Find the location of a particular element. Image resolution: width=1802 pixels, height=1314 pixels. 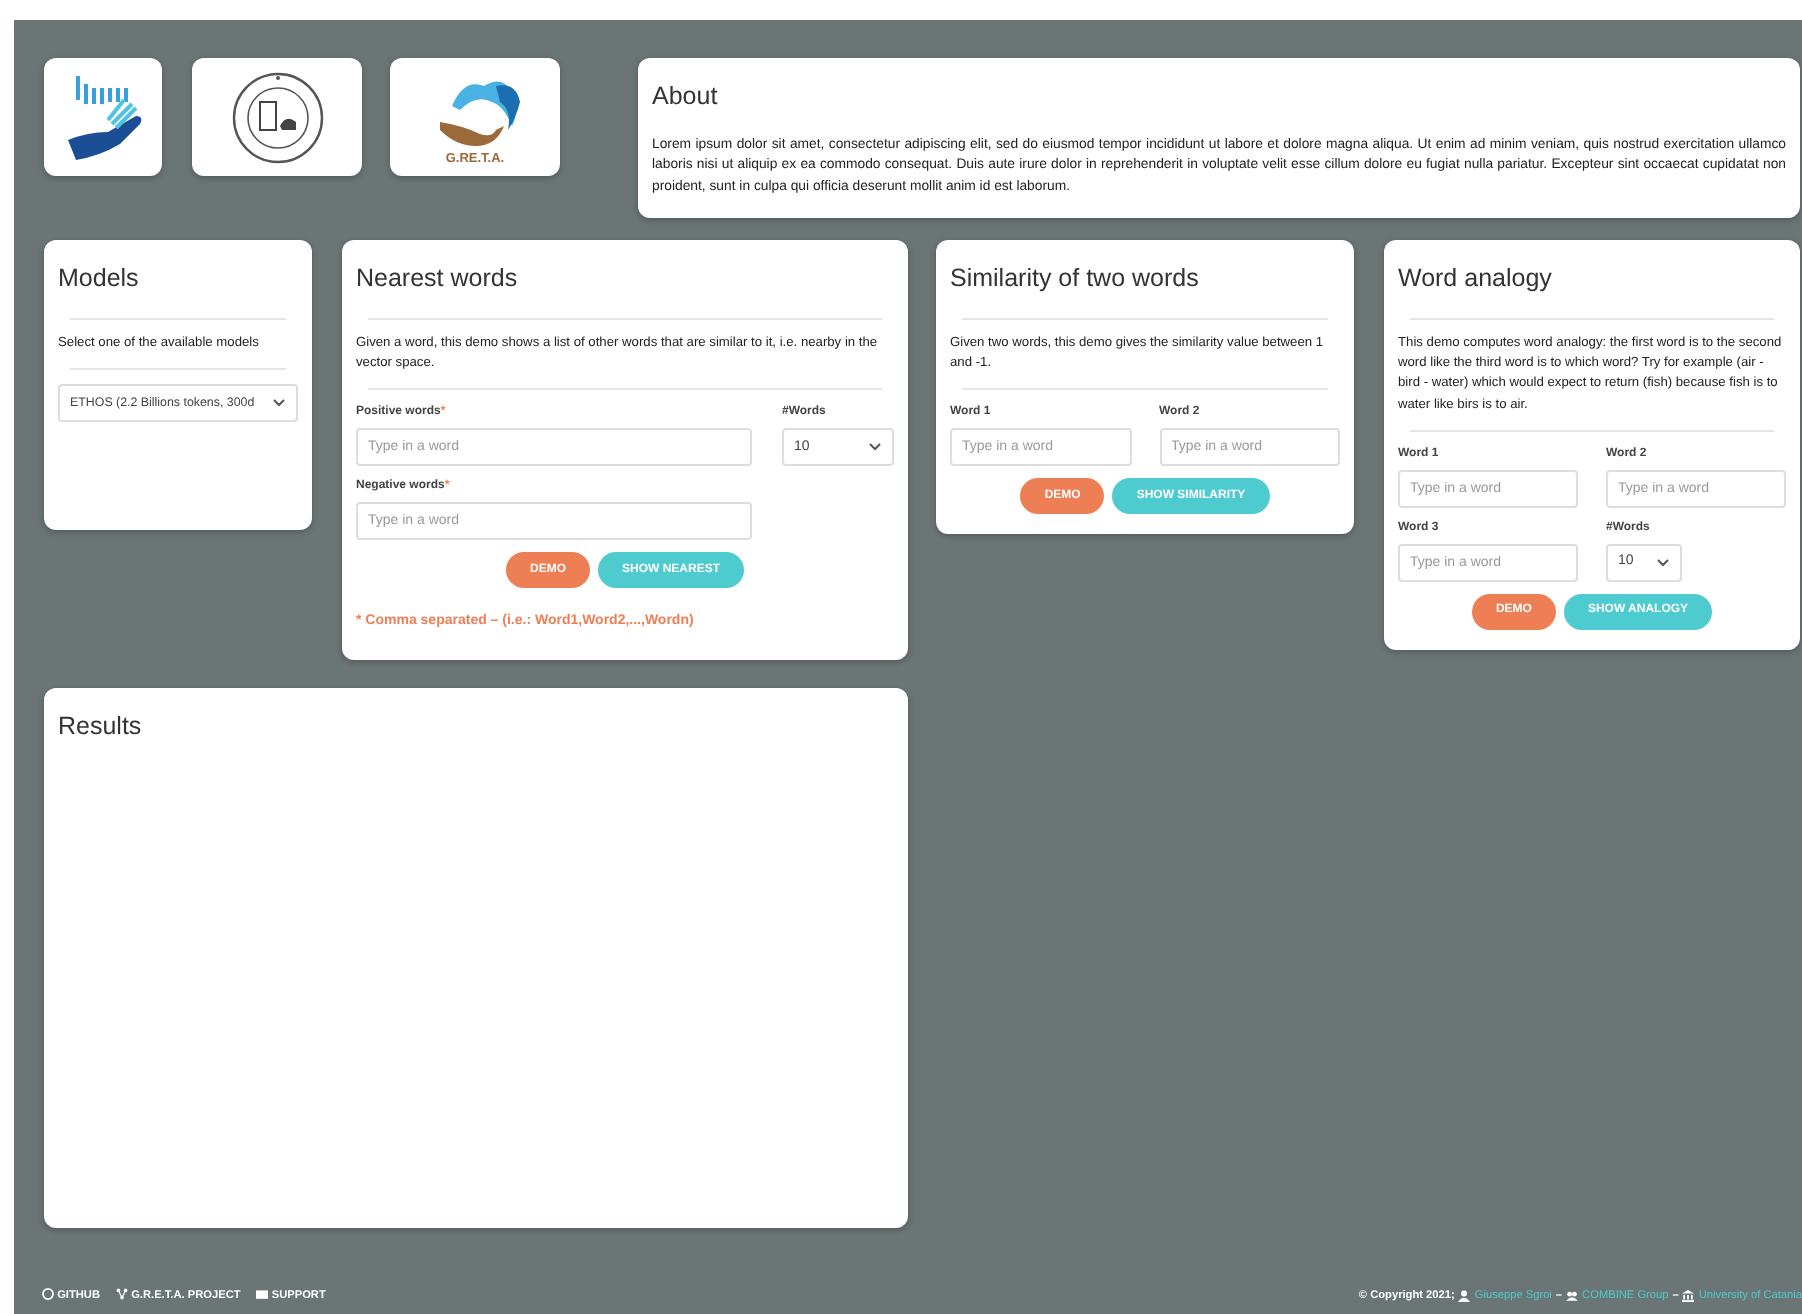

about-title: About is located at coordinates (686, 97).